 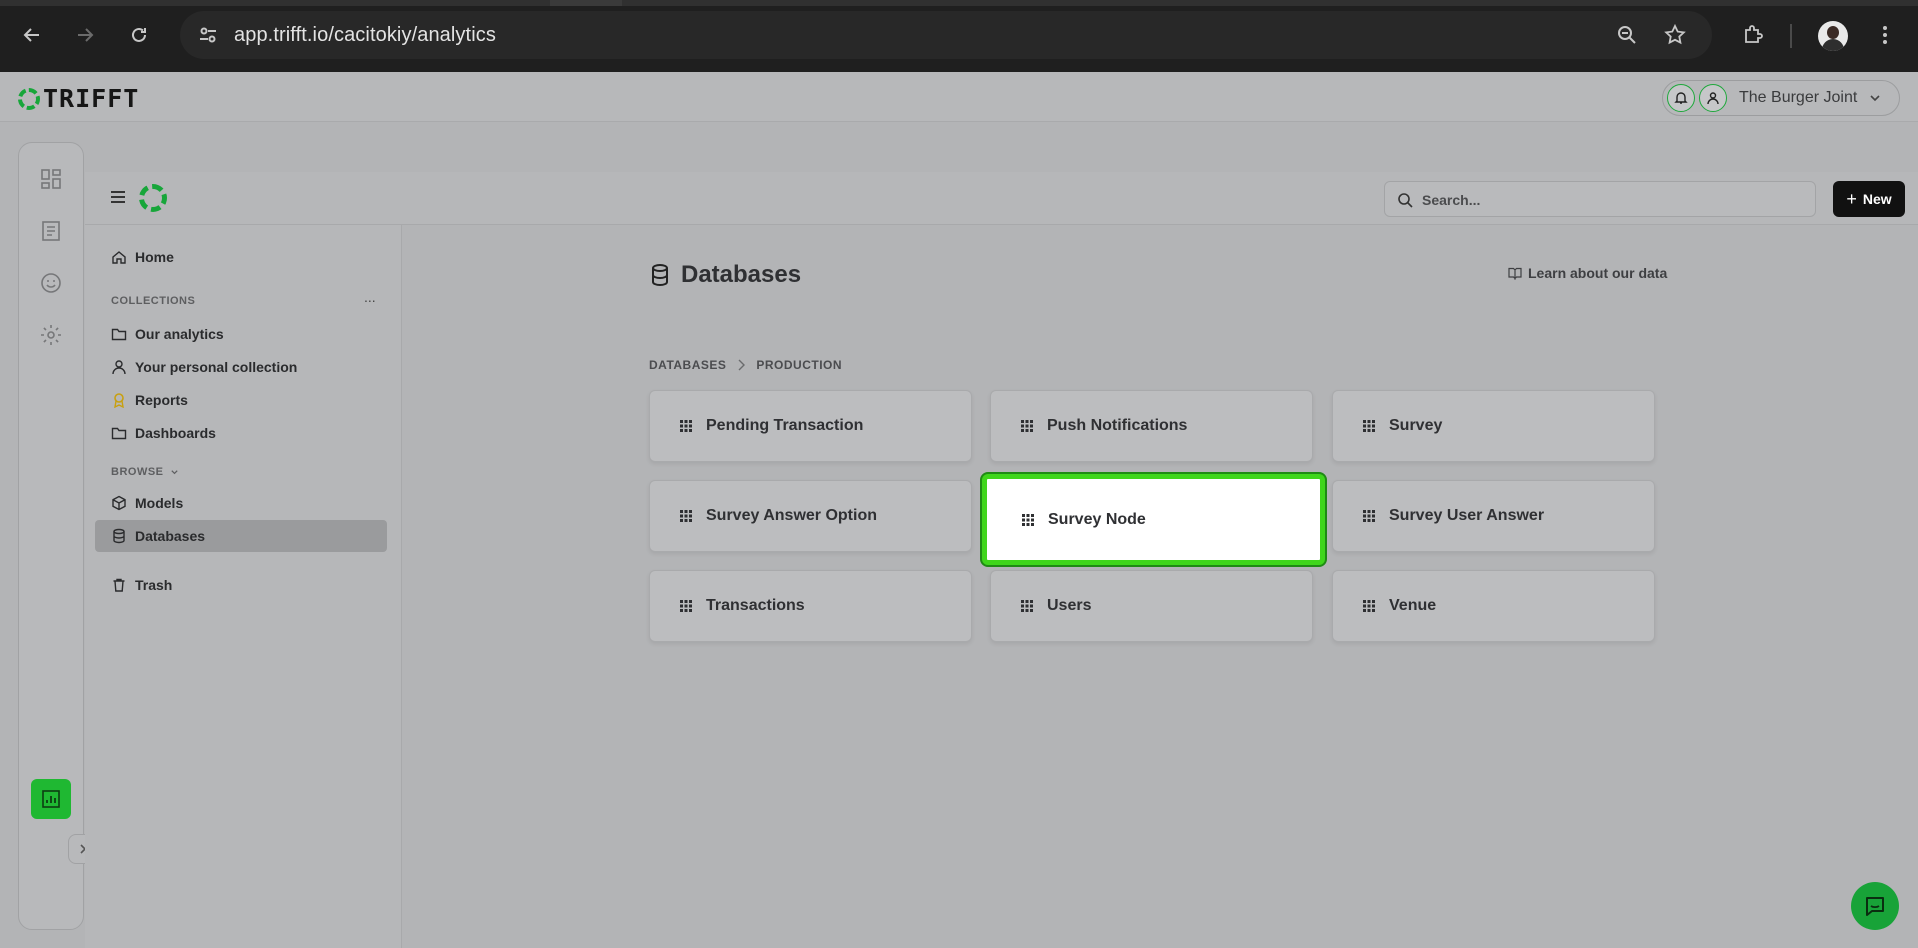 What do you see at coordinates (241, 536) in the screenshot?
I see `sidebar-item-databases: Databases` at bounding box center [241, 536].